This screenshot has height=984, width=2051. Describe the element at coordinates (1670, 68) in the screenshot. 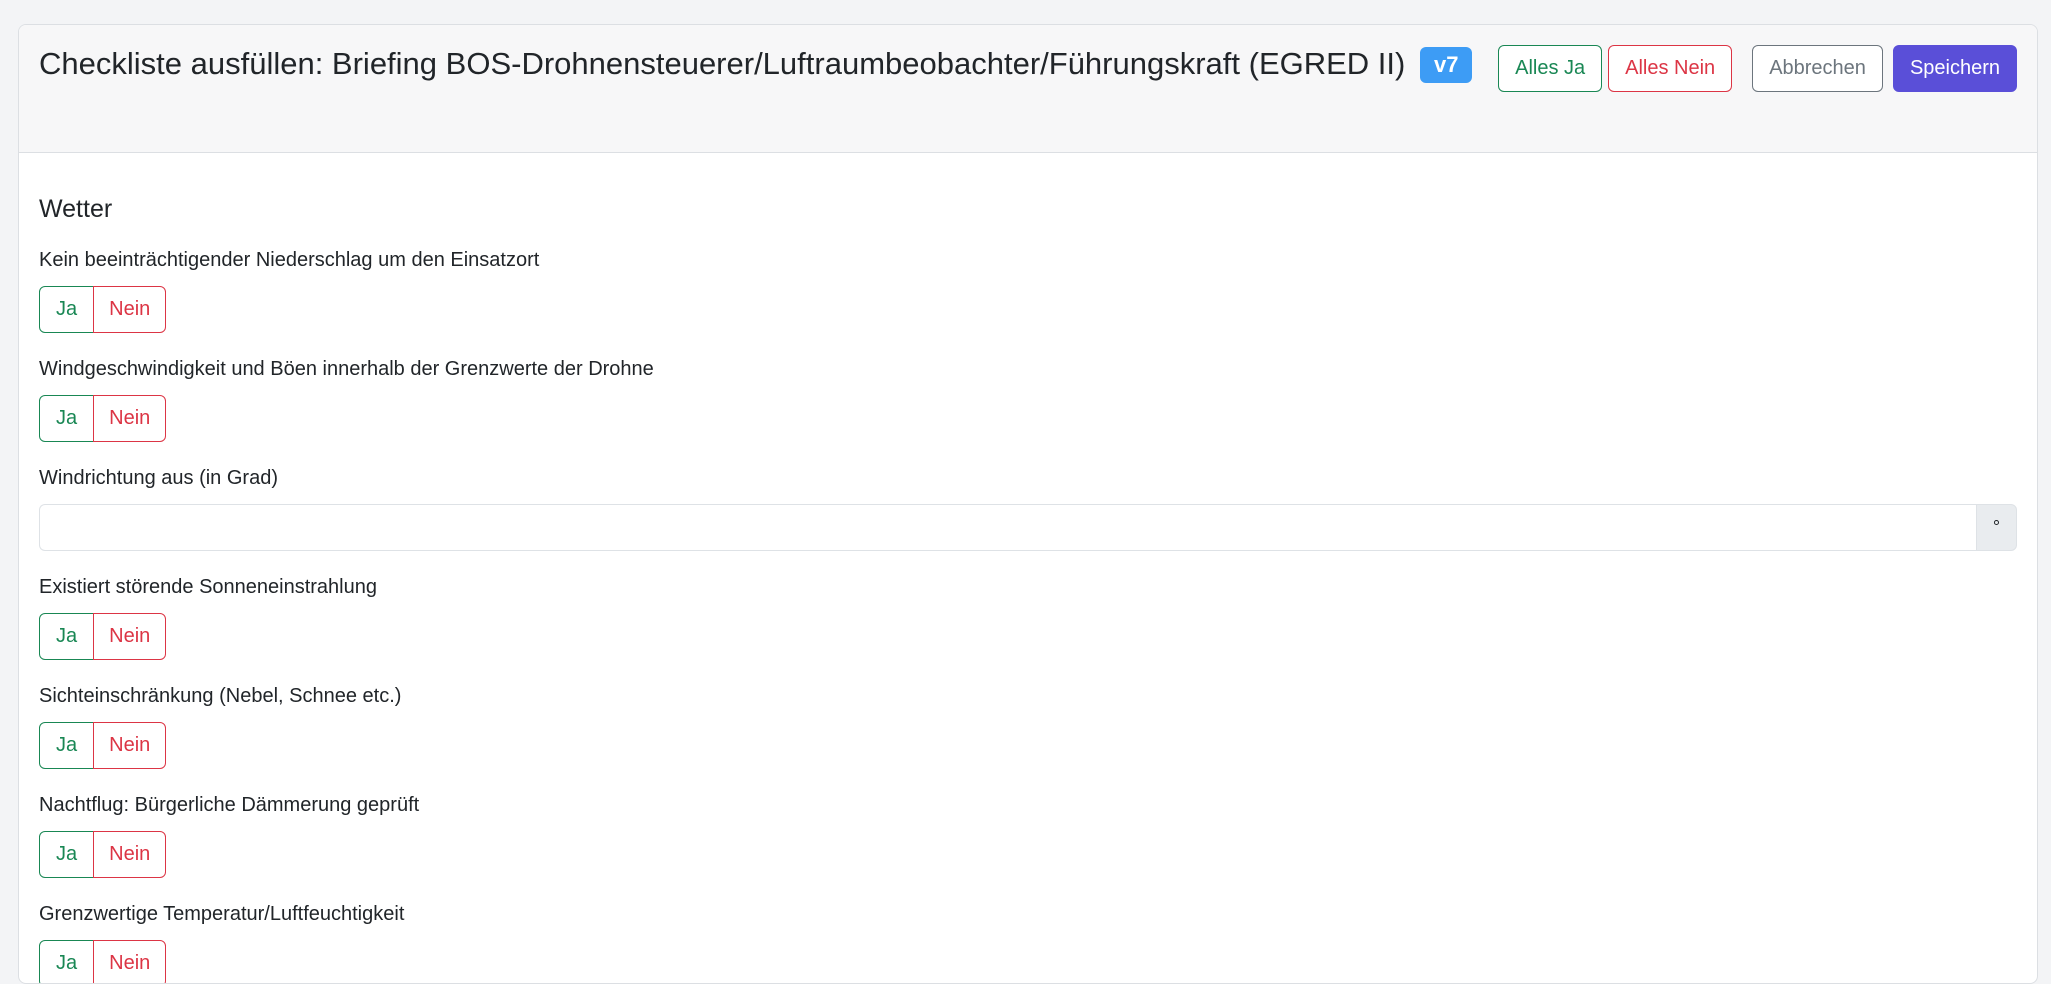

I see `all-no-button: Alles Nein` at that location.